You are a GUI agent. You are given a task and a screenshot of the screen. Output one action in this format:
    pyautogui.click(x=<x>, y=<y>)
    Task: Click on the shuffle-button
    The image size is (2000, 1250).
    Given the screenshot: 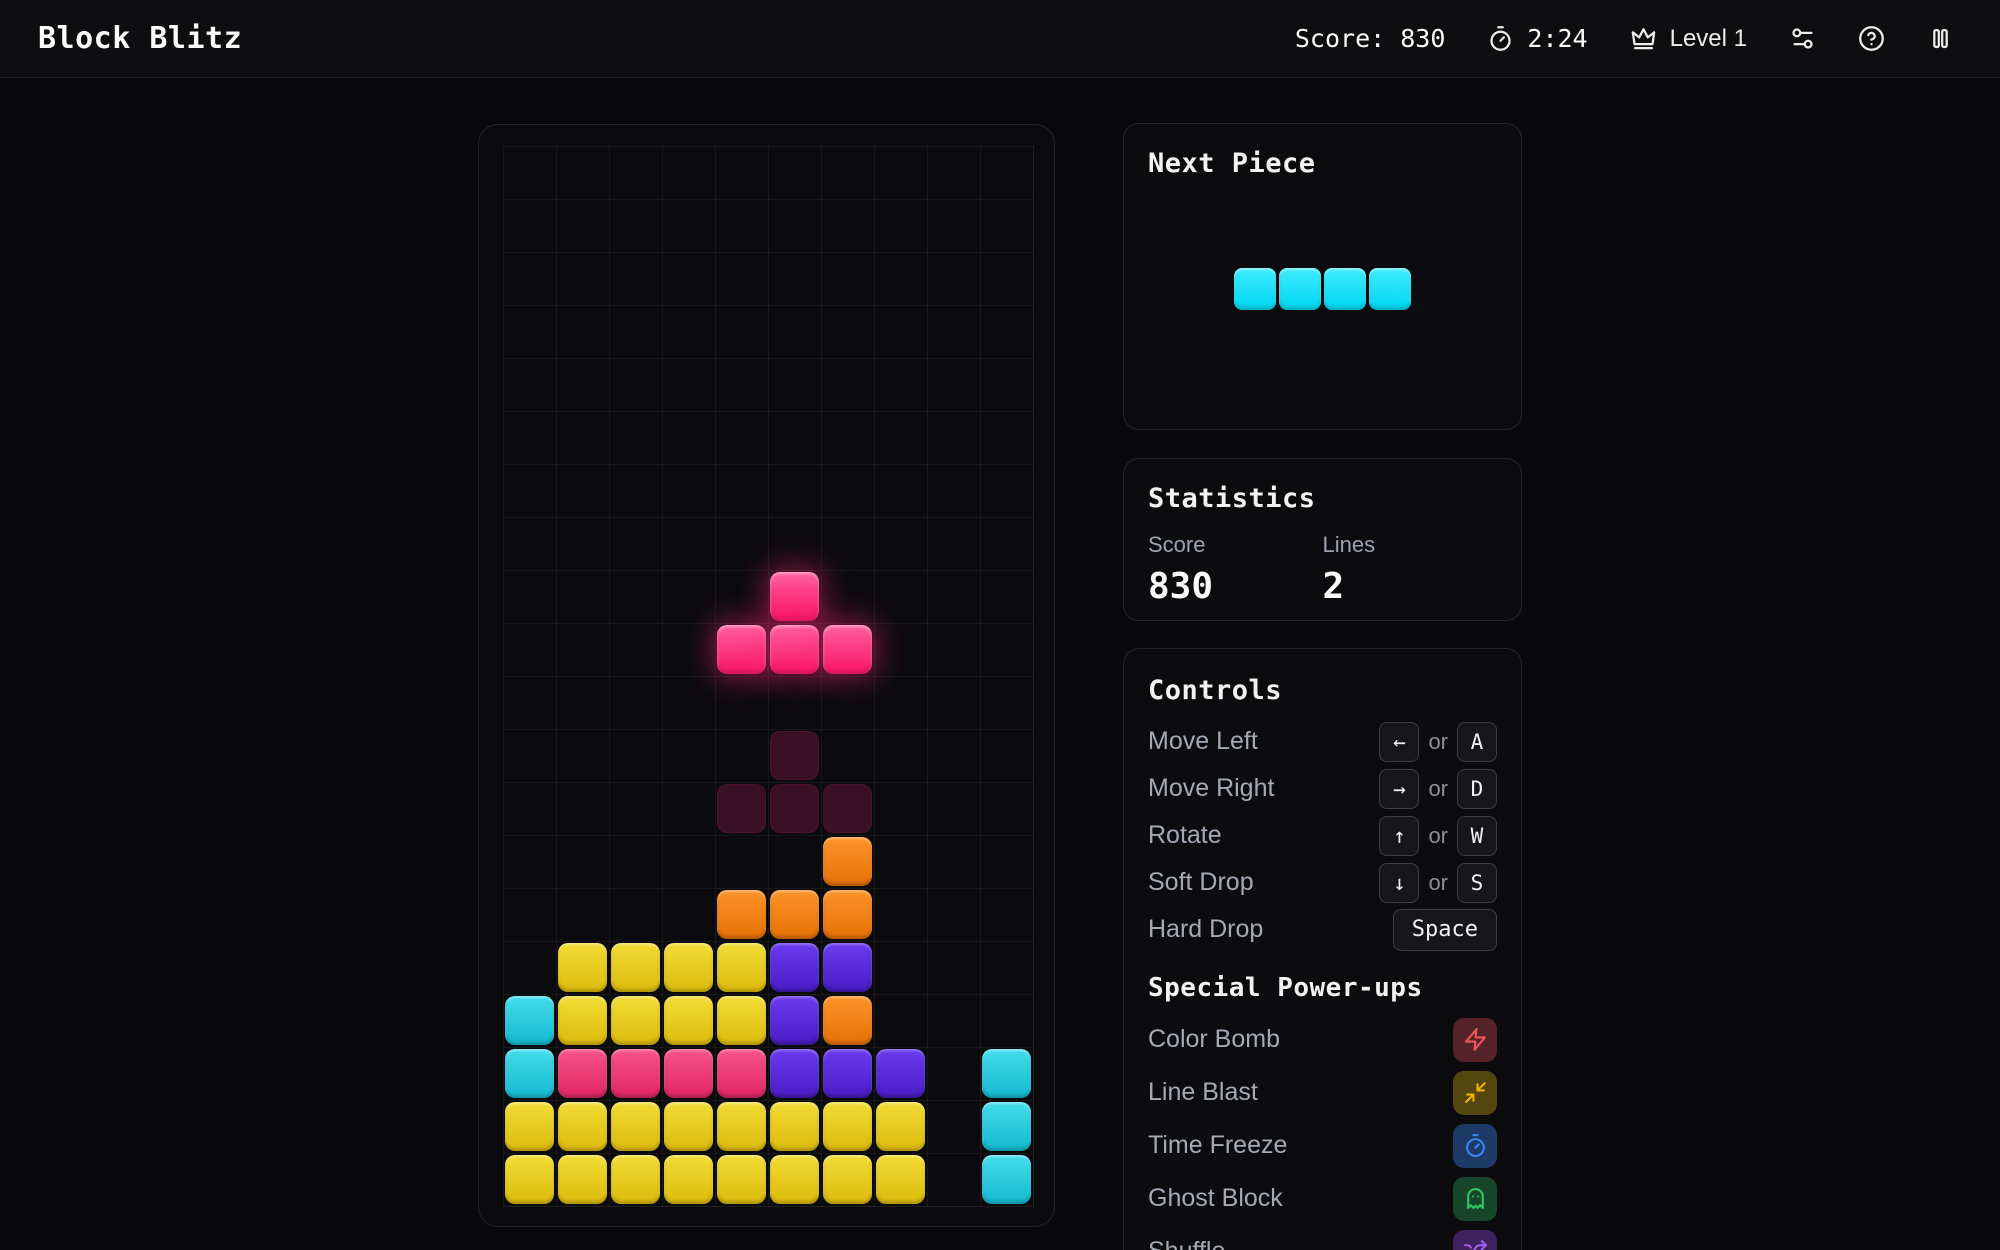 What is the action you would take?
    pyautogui.click(x=1475, y=1239)
    